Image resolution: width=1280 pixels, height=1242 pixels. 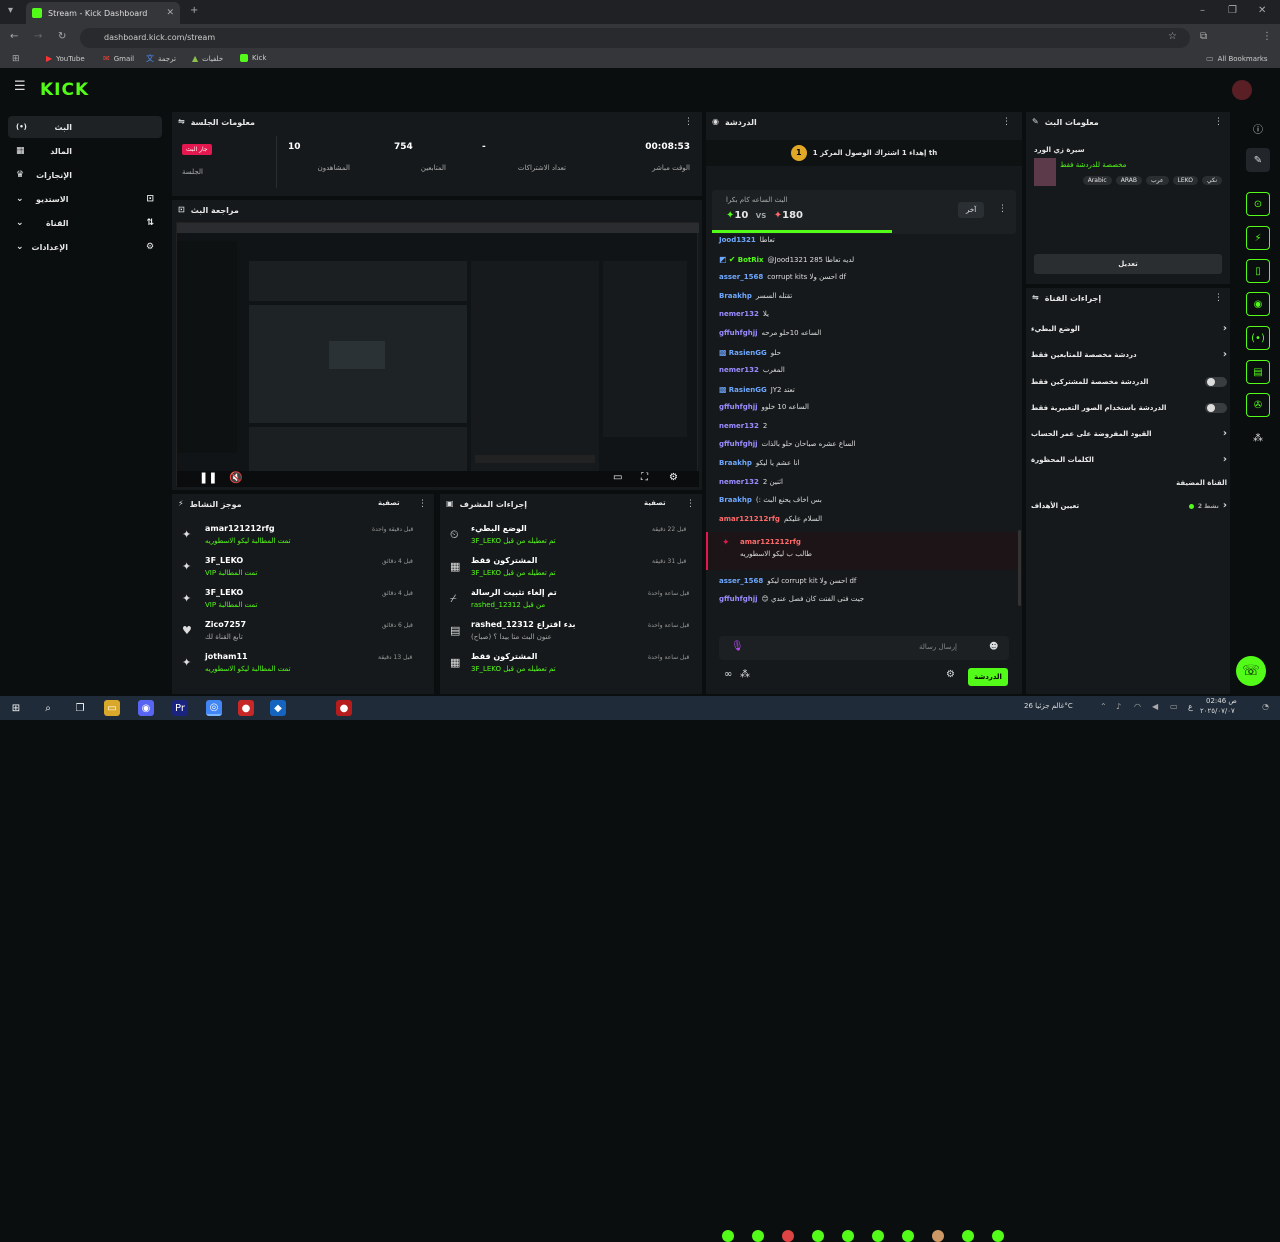 I want to click on broadcast-icon: (•), so click(x=1258, y=338).